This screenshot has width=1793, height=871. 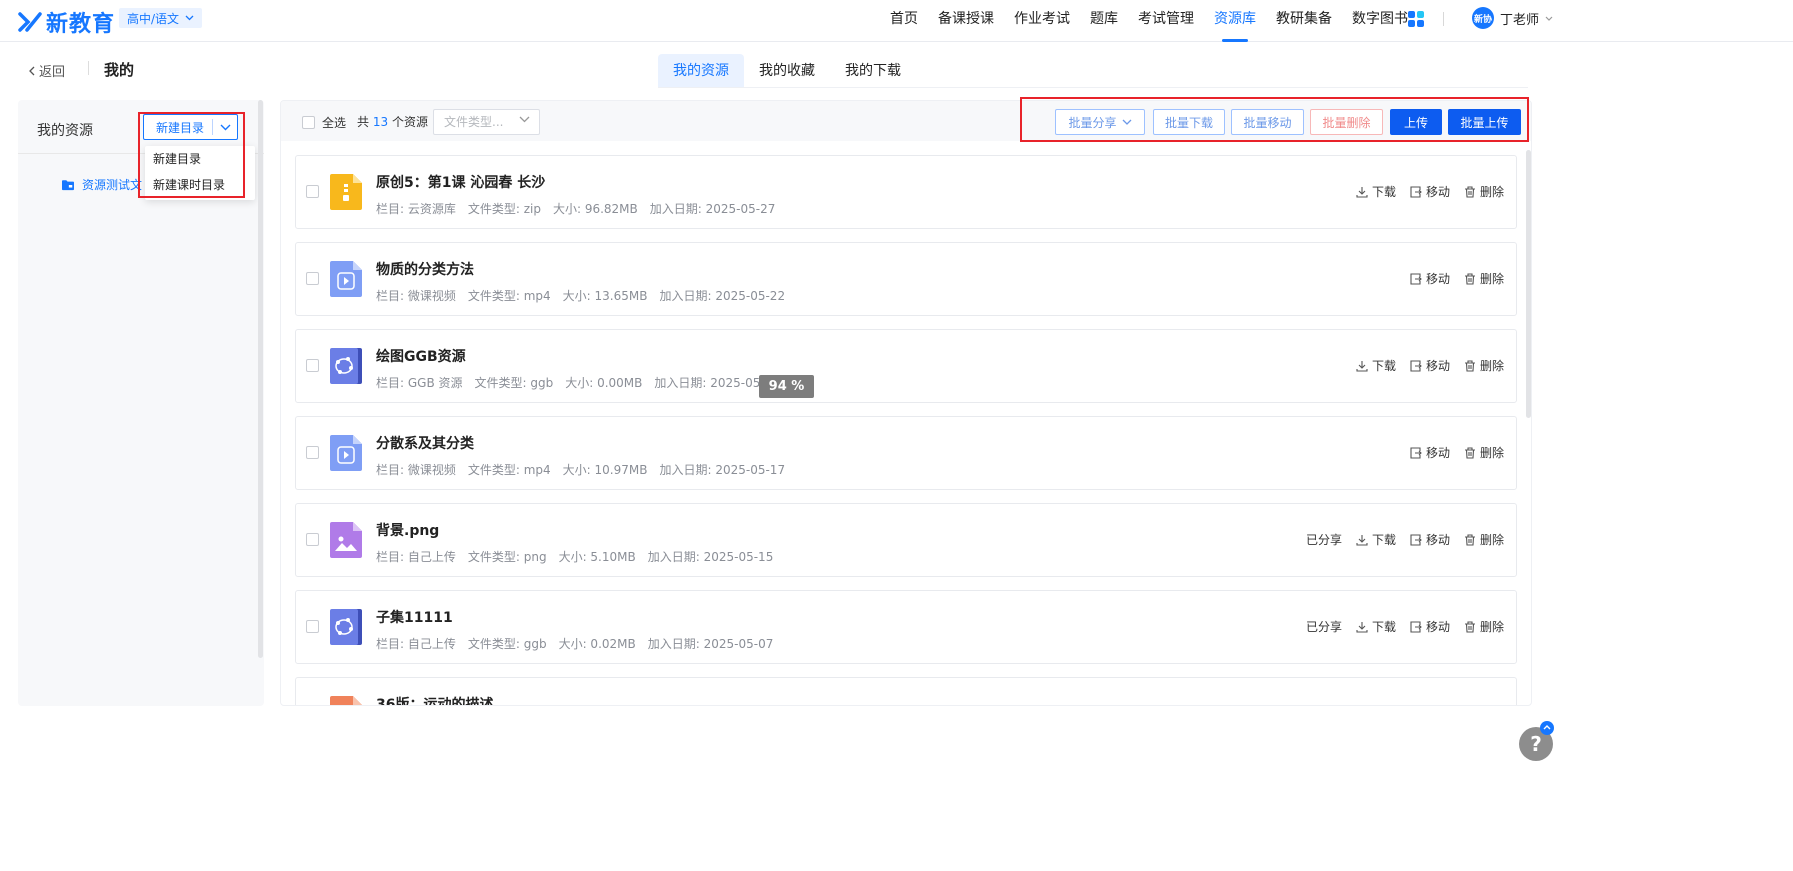 I want to click on resource-title: 物质的分类方法, so click(x=425, y=269).